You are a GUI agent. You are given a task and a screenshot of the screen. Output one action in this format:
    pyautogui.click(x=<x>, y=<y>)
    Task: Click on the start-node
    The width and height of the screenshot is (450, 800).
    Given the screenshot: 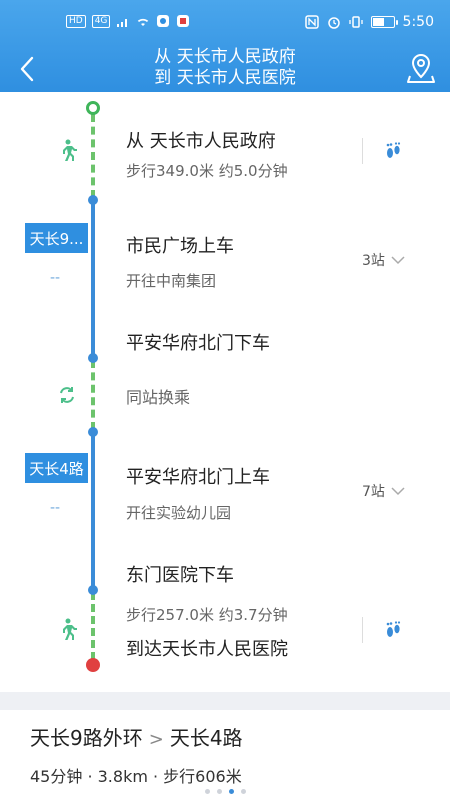 What is the action you would take?
    pyautogui.click(x=93, y=108)
    